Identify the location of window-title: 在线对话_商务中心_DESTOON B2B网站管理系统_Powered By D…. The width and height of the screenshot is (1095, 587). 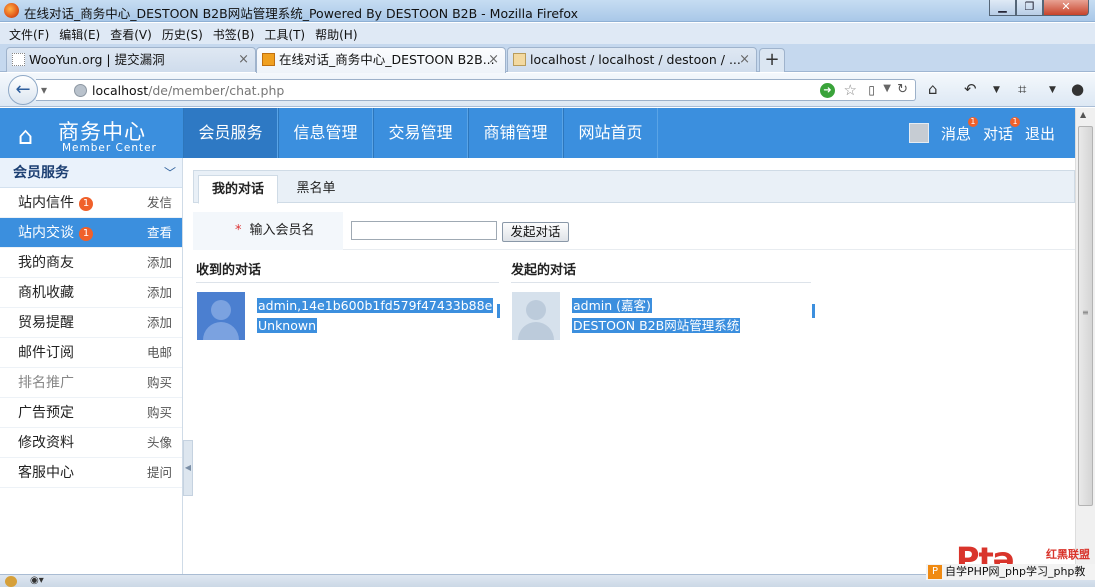
(301, 13).